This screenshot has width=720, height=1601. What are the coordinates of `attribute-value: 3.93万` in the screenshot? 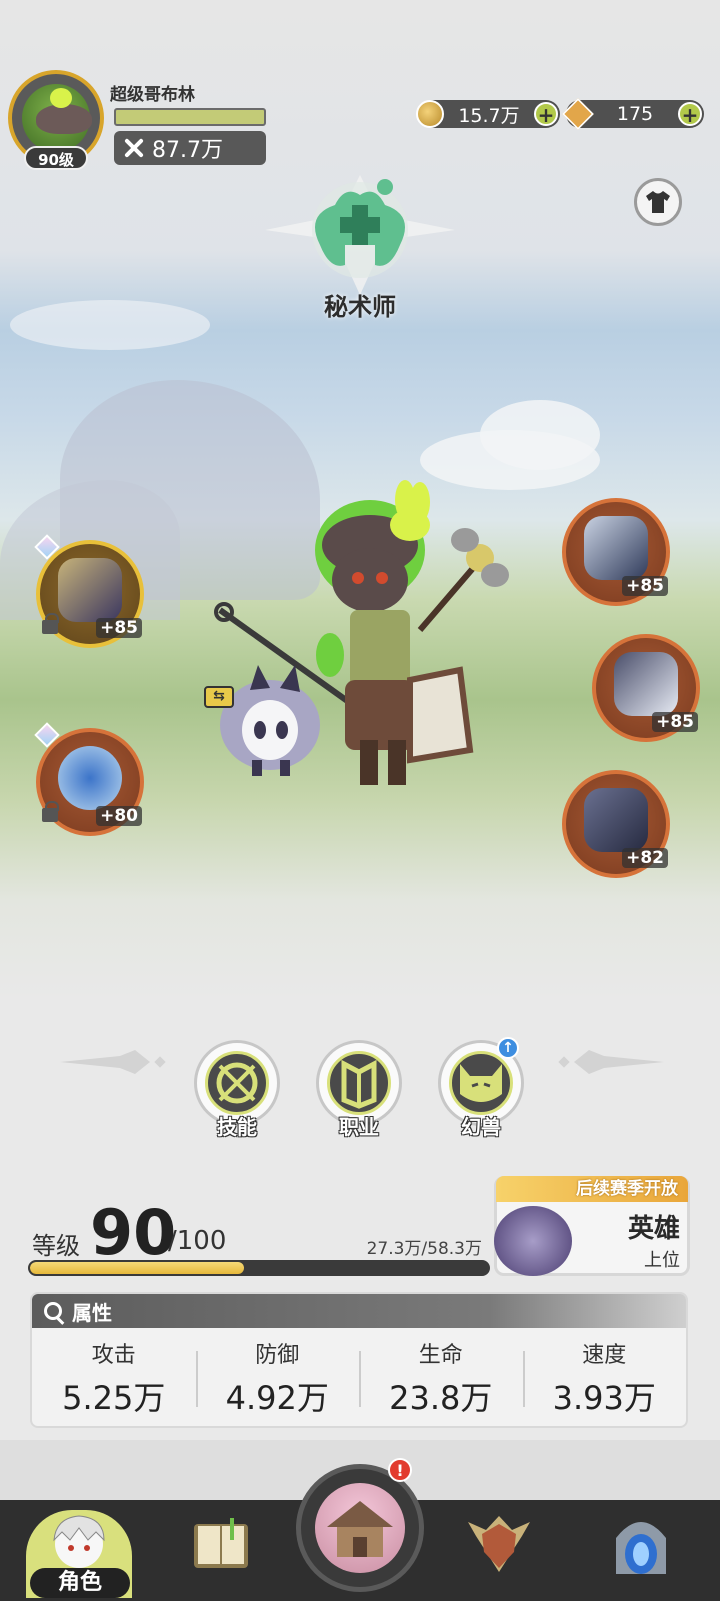 It's located at (604, 1398).